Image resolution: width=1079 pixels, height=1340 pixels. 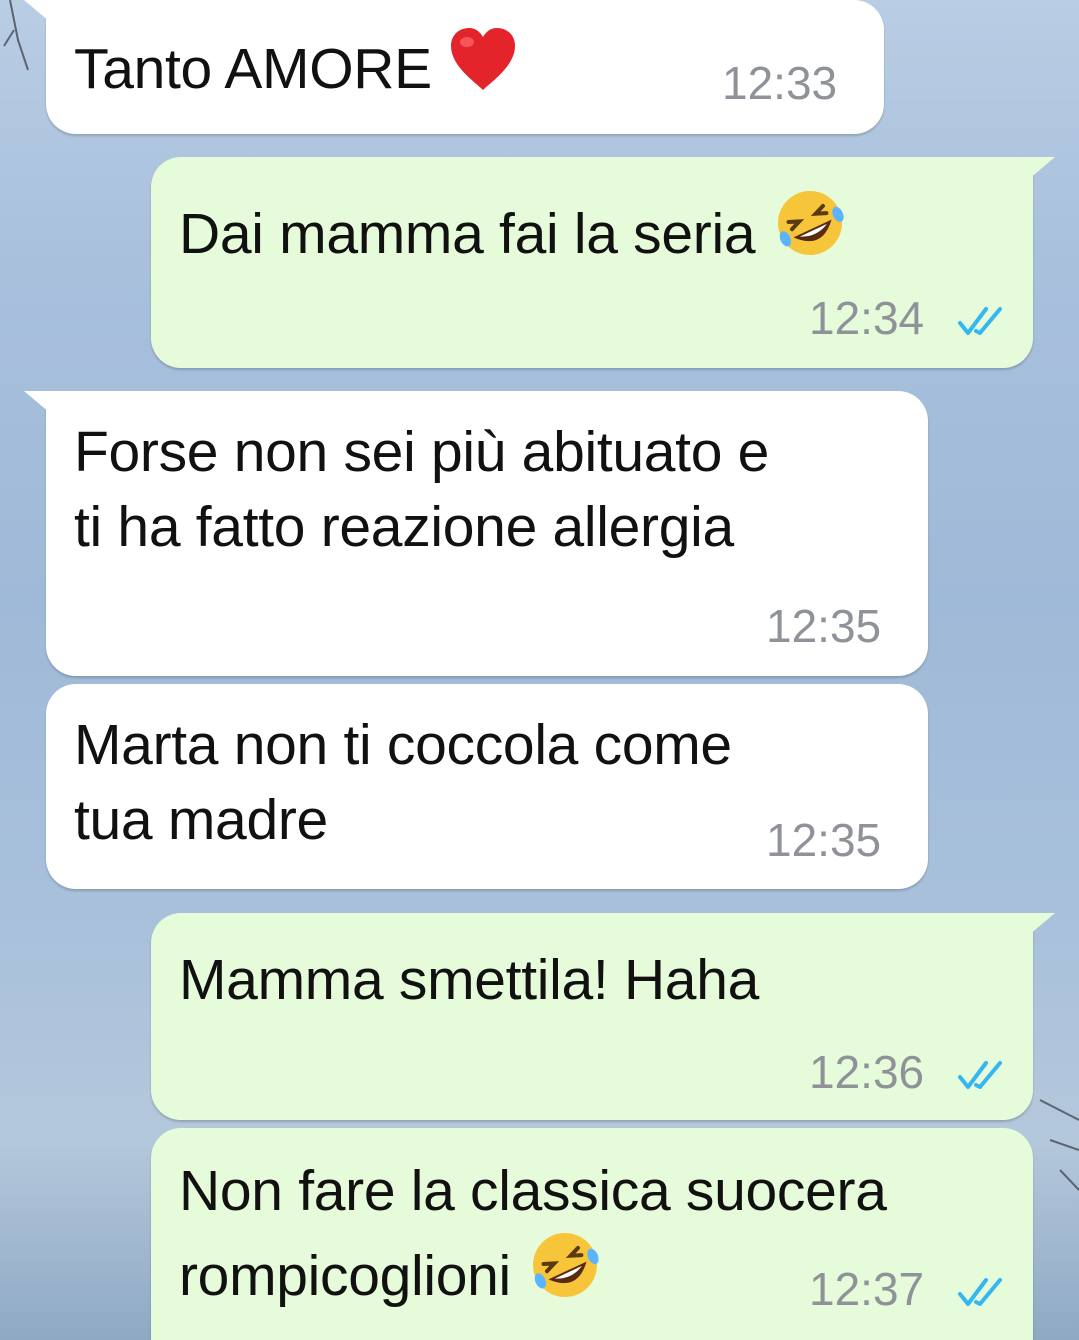 What do you see at coordinates (483, 69) in the screenshot?
I see `red-heart-icon` at bounding box center [483, 69].